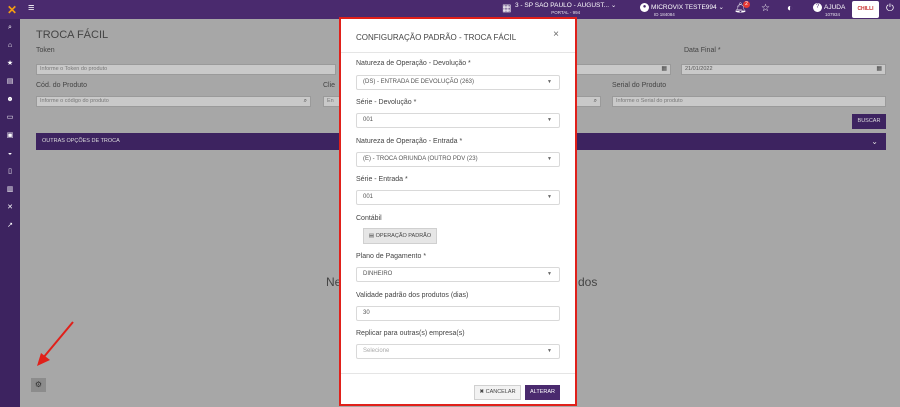  What do you see at coordinates (31, 8) in the screenshot?
I see `menu-icon: ≡` at bounding box center [31, 8].